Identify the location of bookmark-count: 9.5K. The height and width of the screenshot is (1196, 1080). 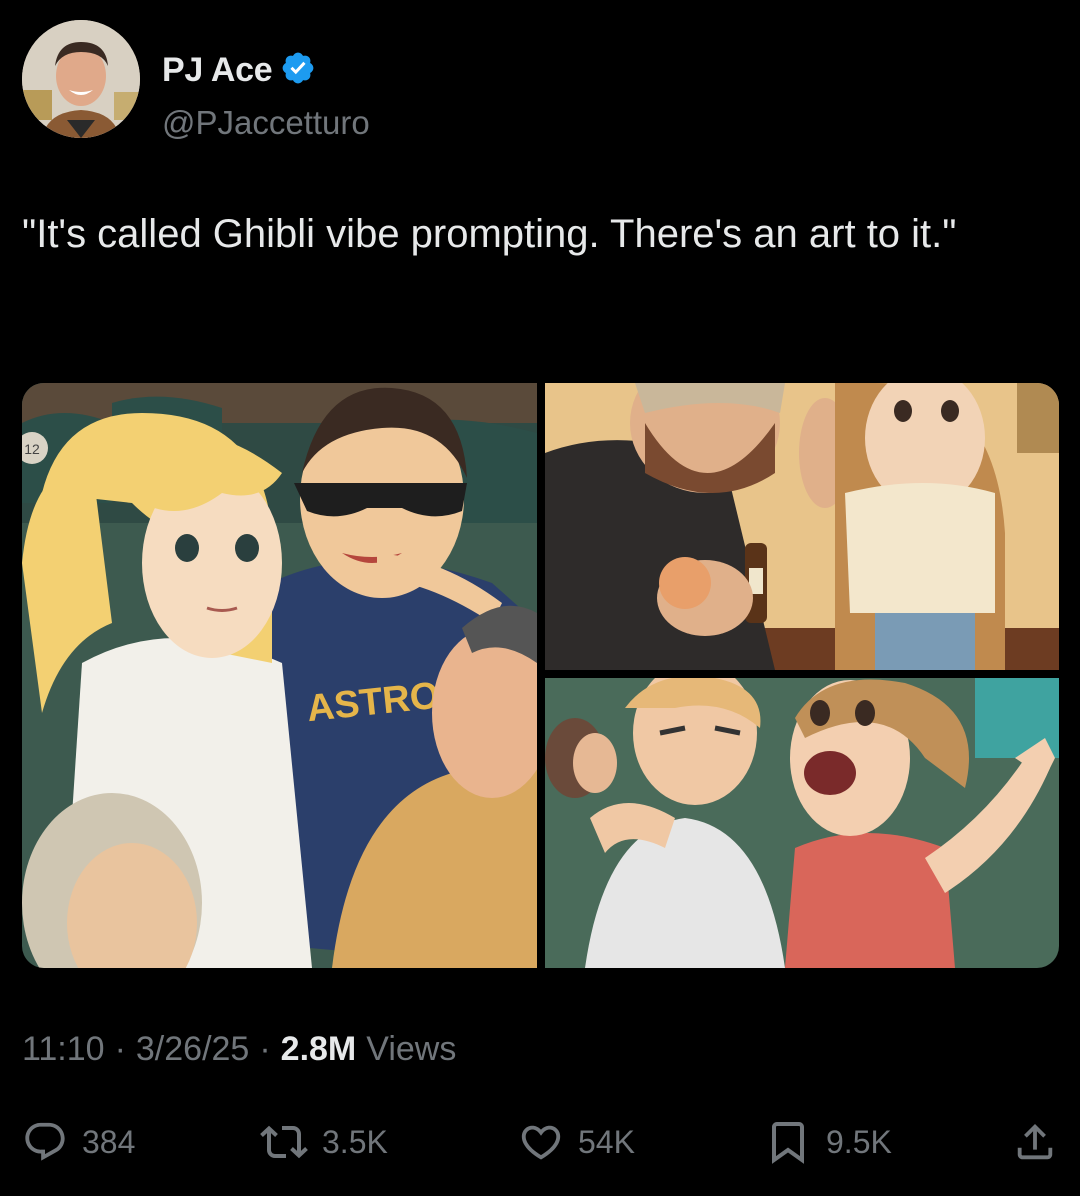
(859, 1141).